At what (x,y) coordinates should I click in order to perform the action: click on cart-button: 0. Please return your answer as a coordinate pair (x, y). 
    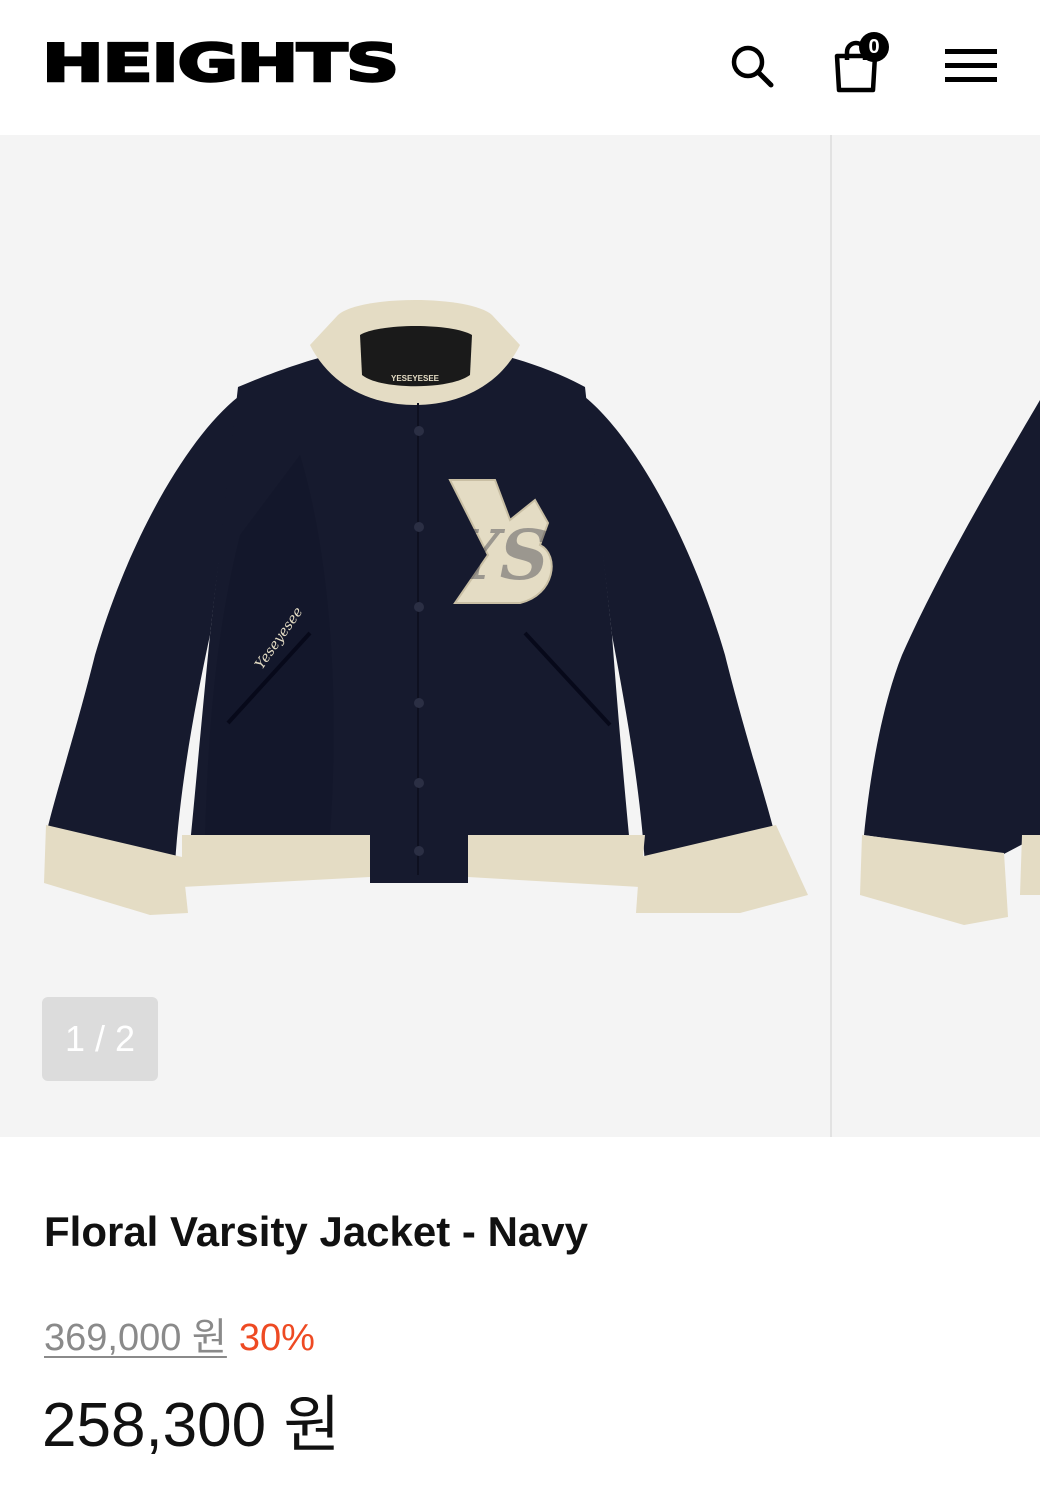
    Looking at the image, I should click on (857, 64).